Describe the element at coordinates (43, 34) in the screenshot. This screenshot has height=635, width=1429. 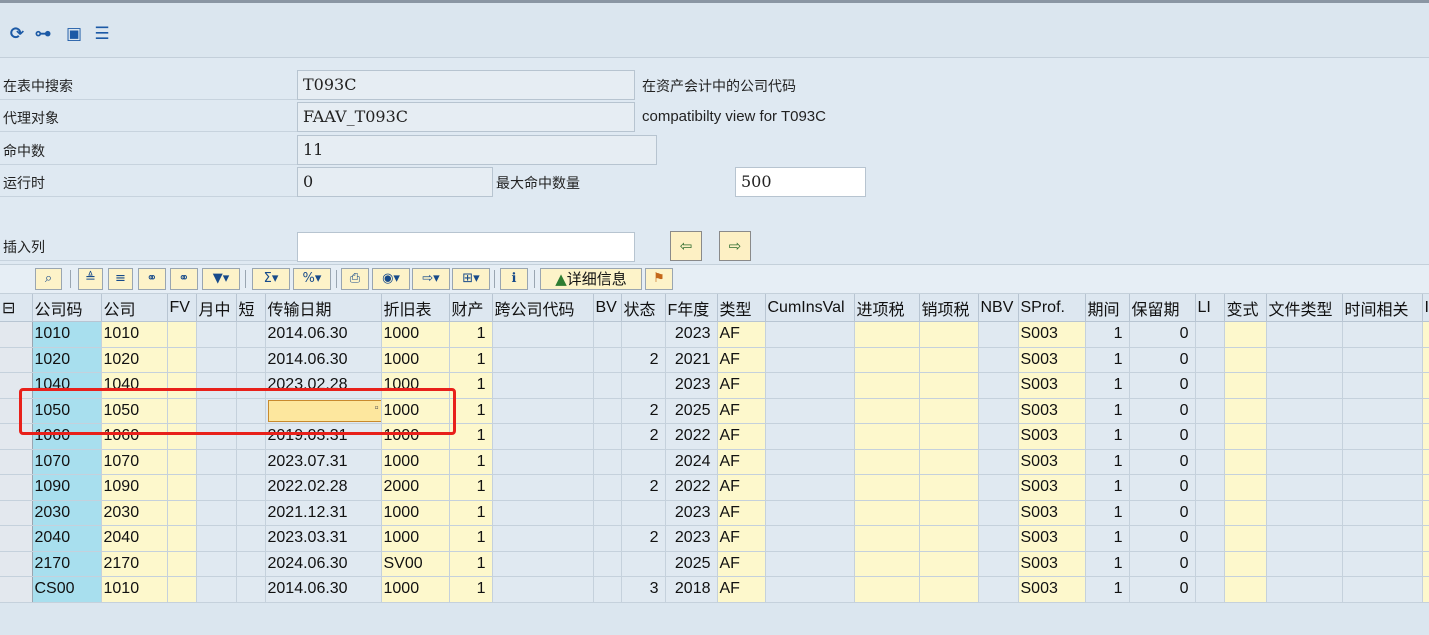
I see `tree-icon: ⊶` at that location.